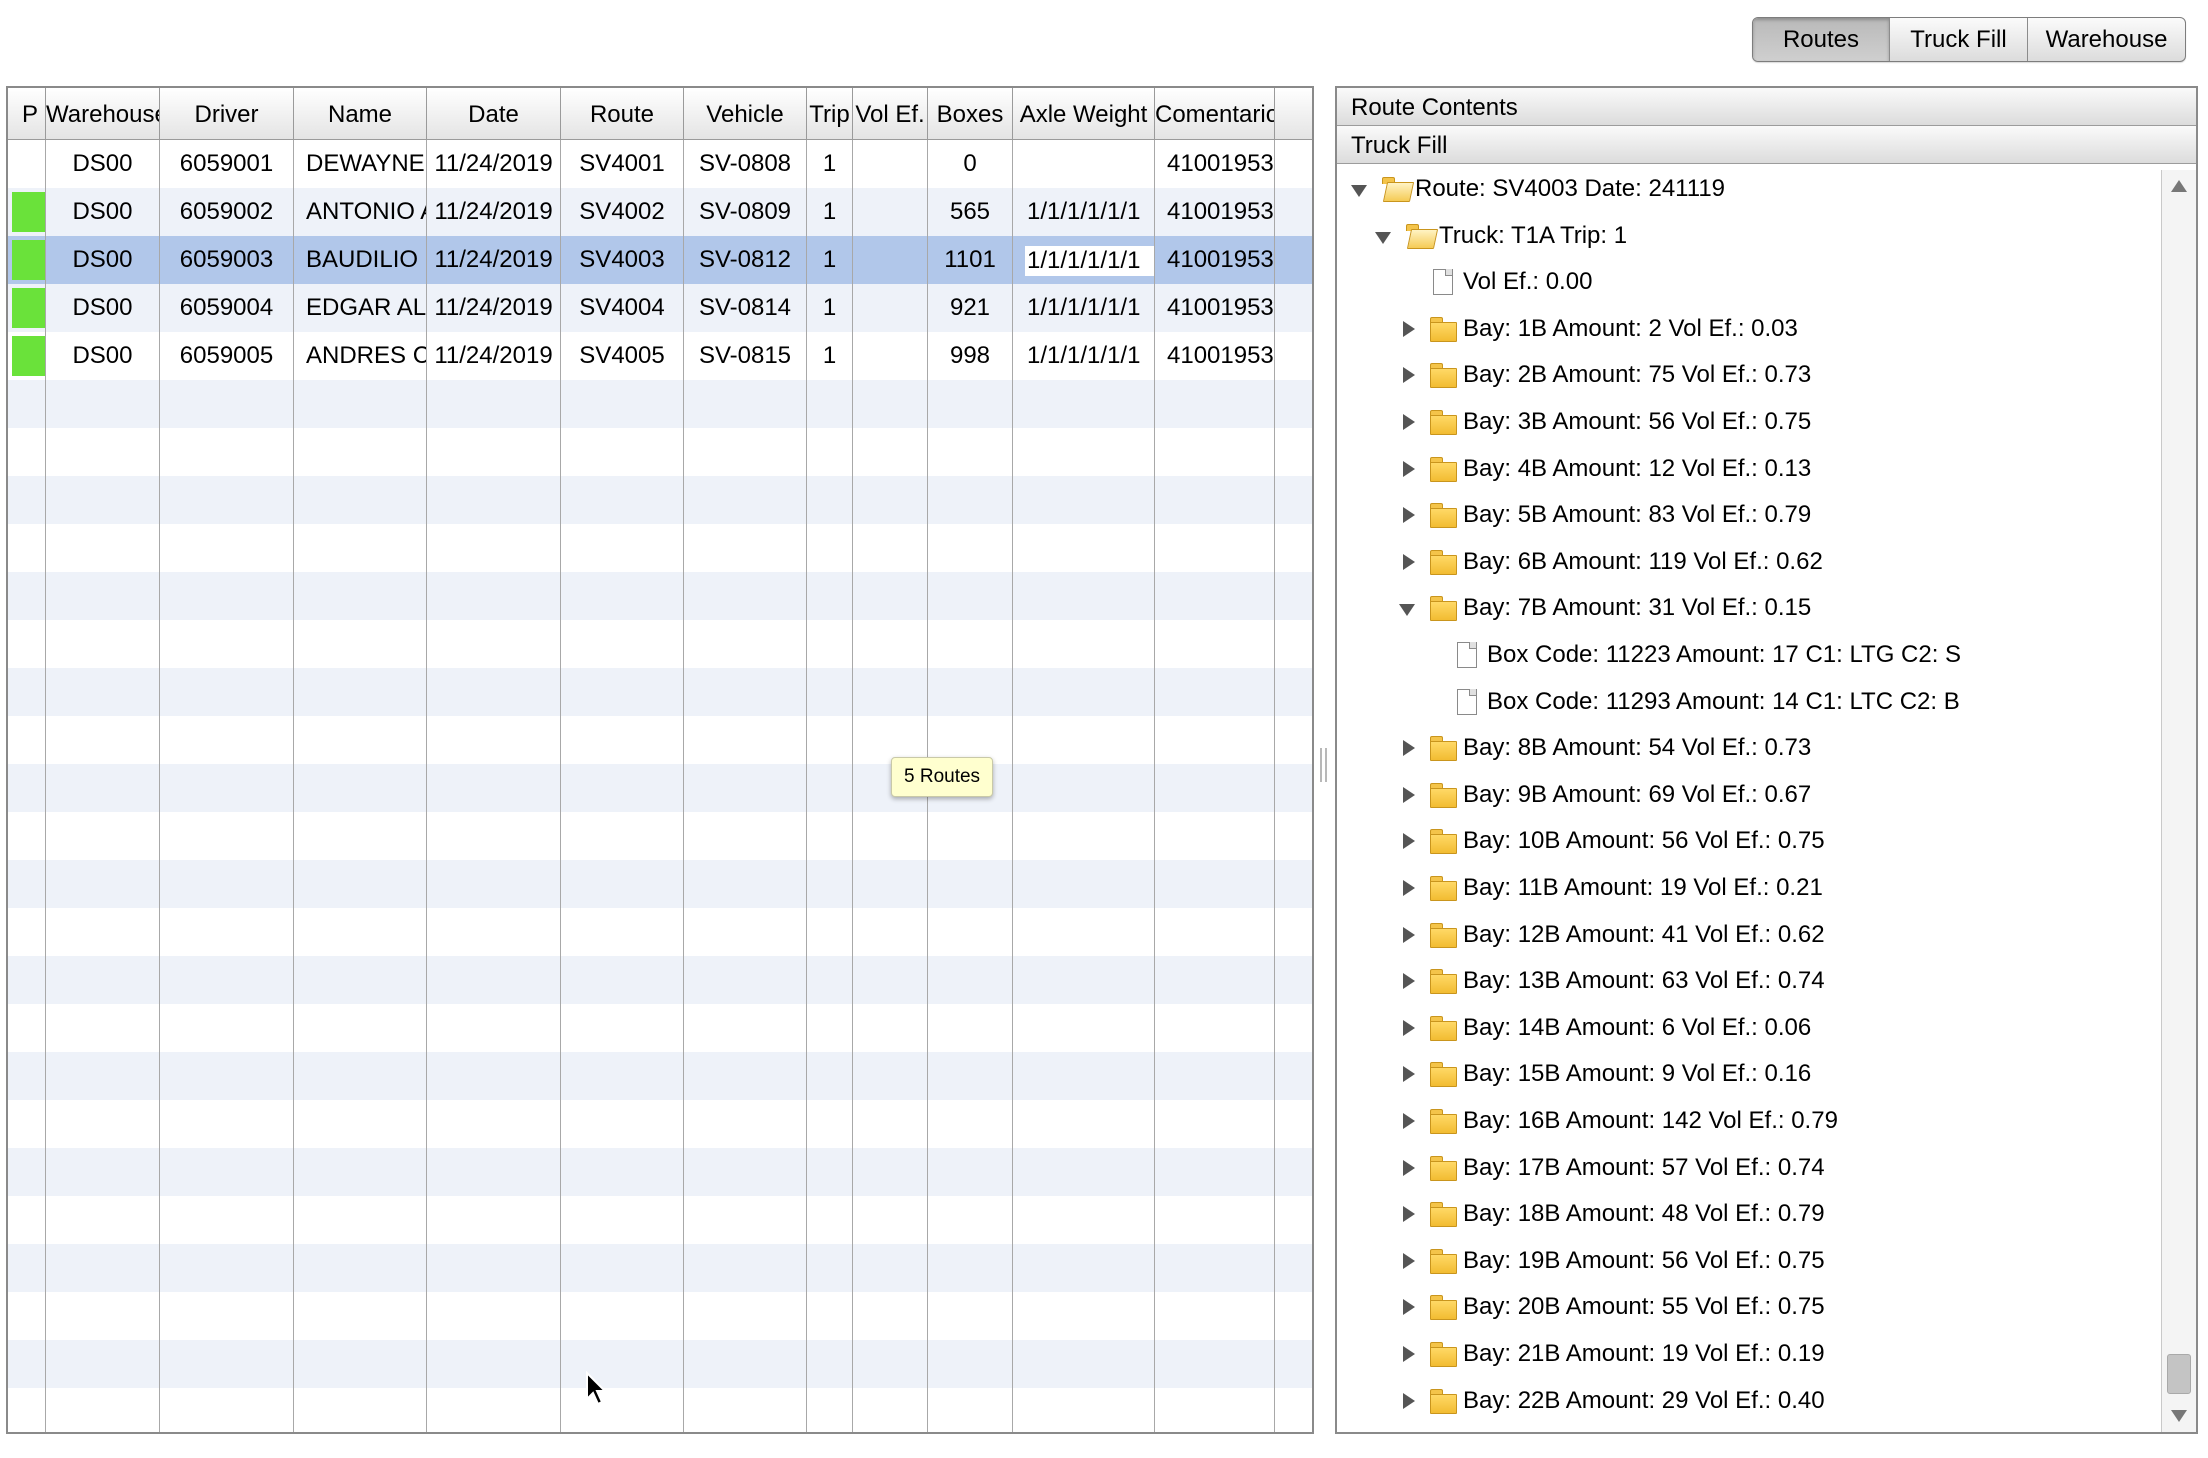 The image size is (2208, 1458). I want to click on tree-node: Truck: T1A Trip: 1, so click(1500, 236).